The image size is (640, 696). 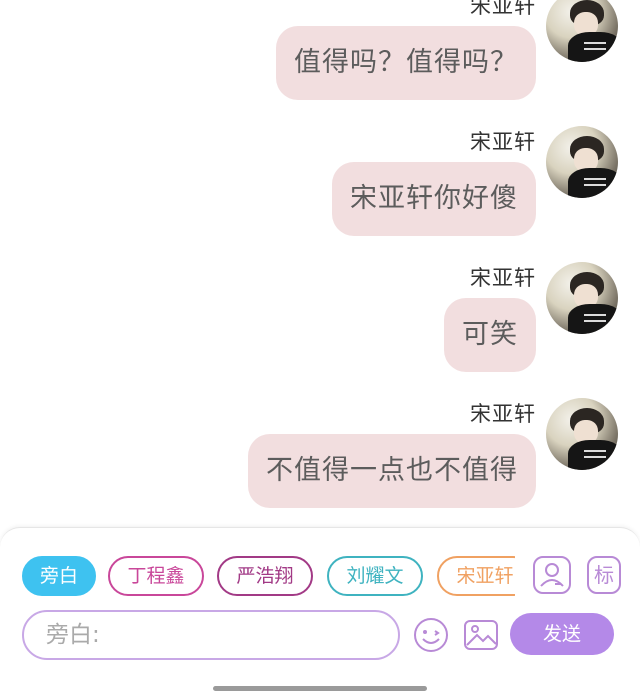 I want to click on contact-card-button, so click(x=552, y=575).